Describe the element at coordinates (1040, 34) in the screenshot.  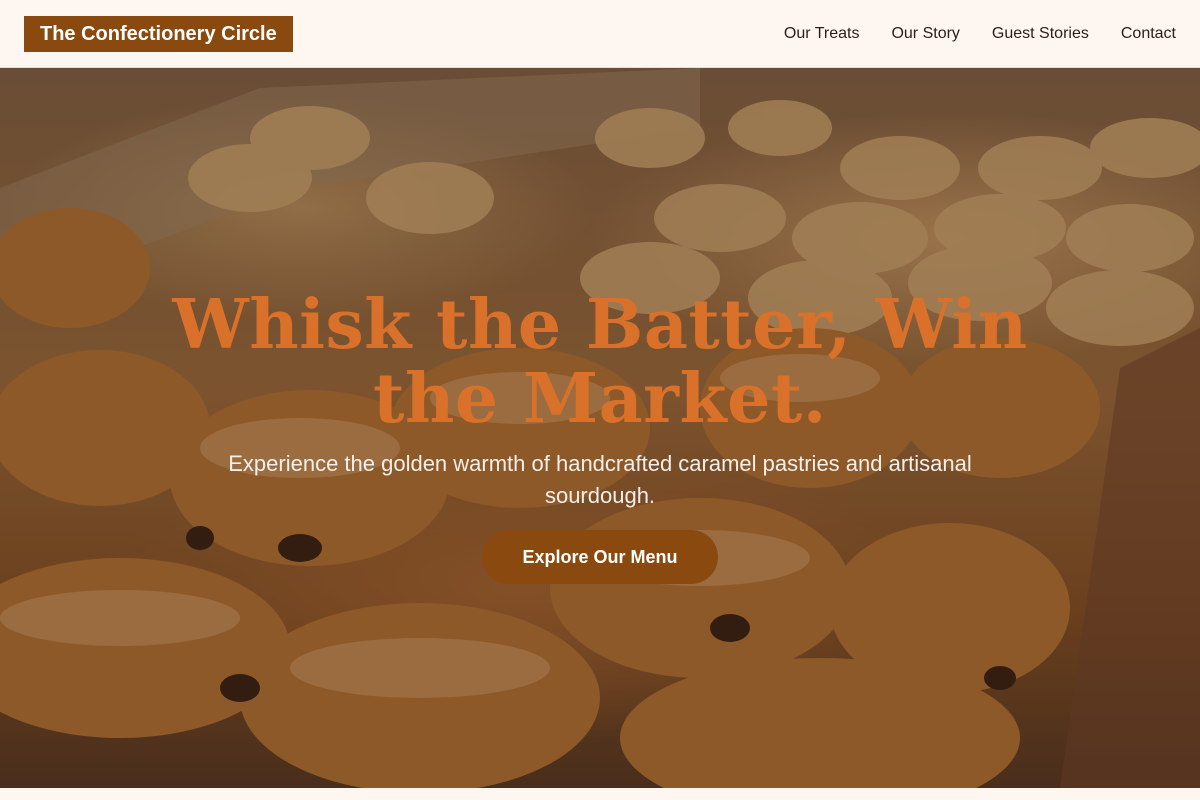
I see `nav-link-guest-stories: Guest Stories` at that location.